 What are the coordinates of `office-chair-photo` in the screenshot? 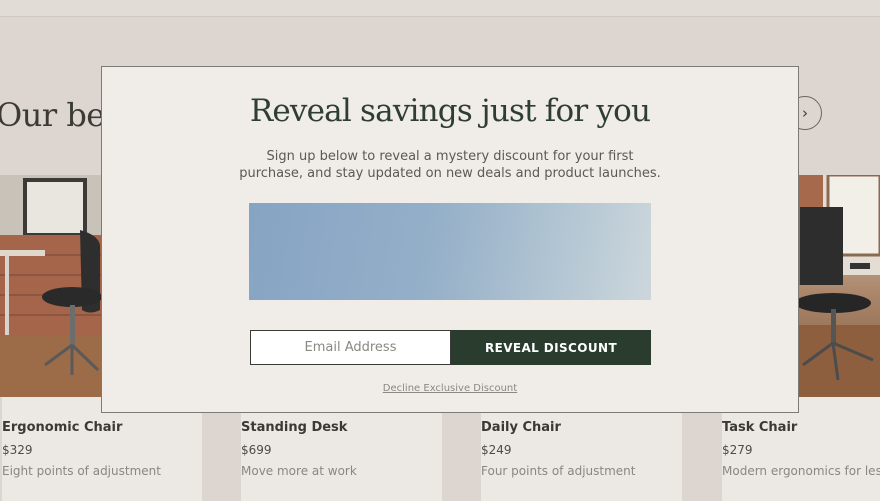 It's located at (50, 286).